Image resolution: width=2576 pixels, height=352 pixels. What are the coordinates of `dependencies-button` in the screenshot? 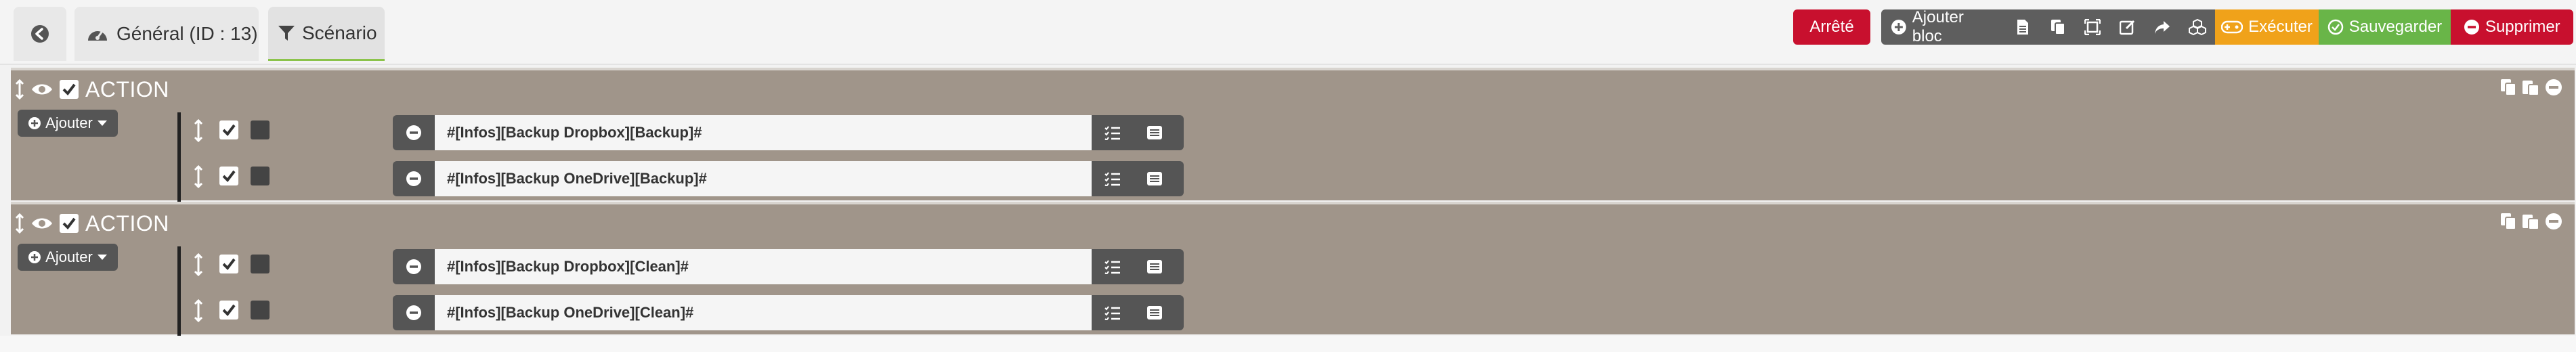 It's located at (2197, 27).